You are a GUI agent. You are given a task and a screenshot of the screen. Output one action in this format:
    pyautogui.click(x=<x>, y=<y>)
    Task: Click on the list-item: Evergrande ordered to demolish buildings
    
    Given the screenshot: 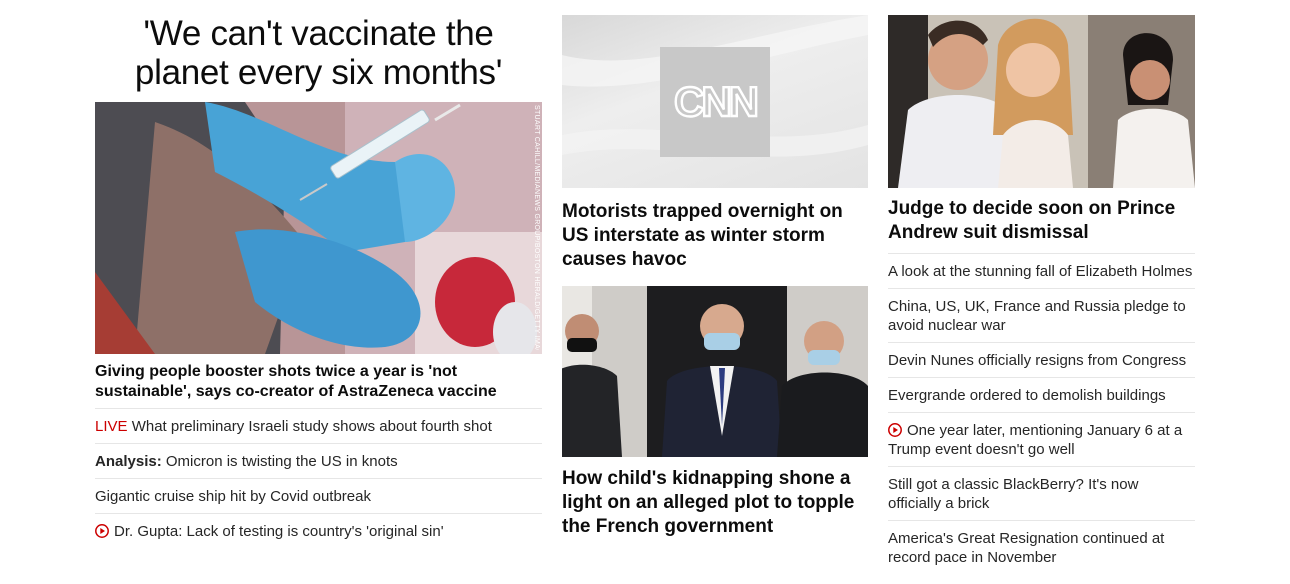 What is the action you would take?
    pyautogui.click(x=1041, y=394)
    